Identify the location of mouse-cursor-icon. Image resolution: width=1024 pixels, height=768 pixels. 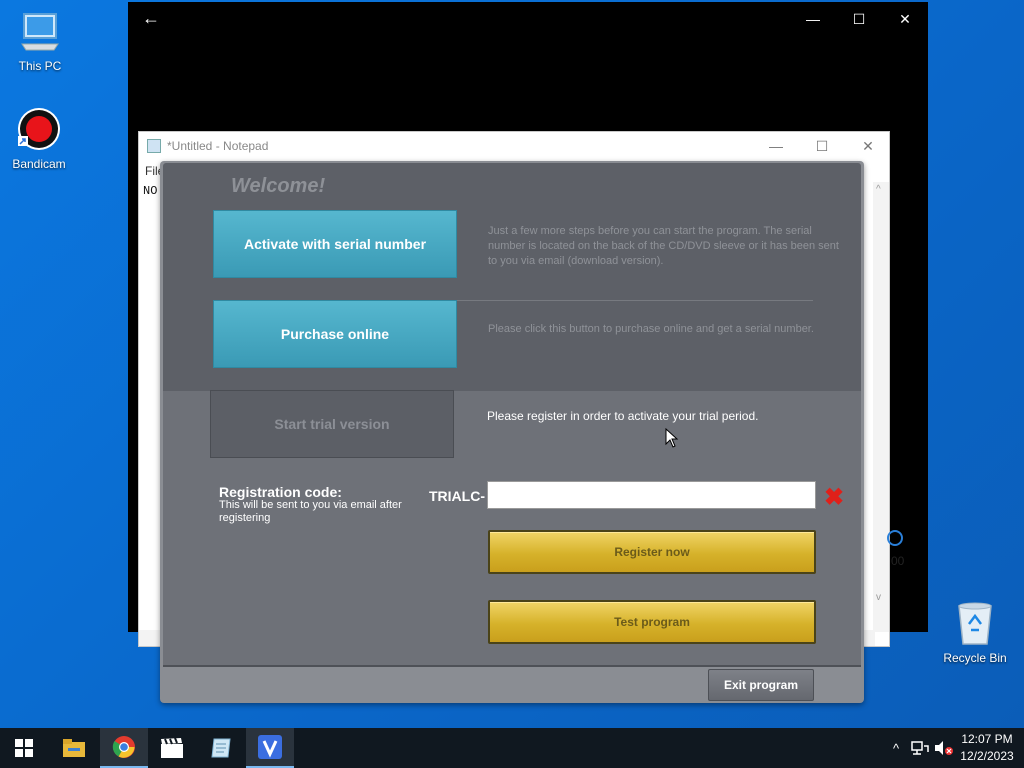
(672, 438).